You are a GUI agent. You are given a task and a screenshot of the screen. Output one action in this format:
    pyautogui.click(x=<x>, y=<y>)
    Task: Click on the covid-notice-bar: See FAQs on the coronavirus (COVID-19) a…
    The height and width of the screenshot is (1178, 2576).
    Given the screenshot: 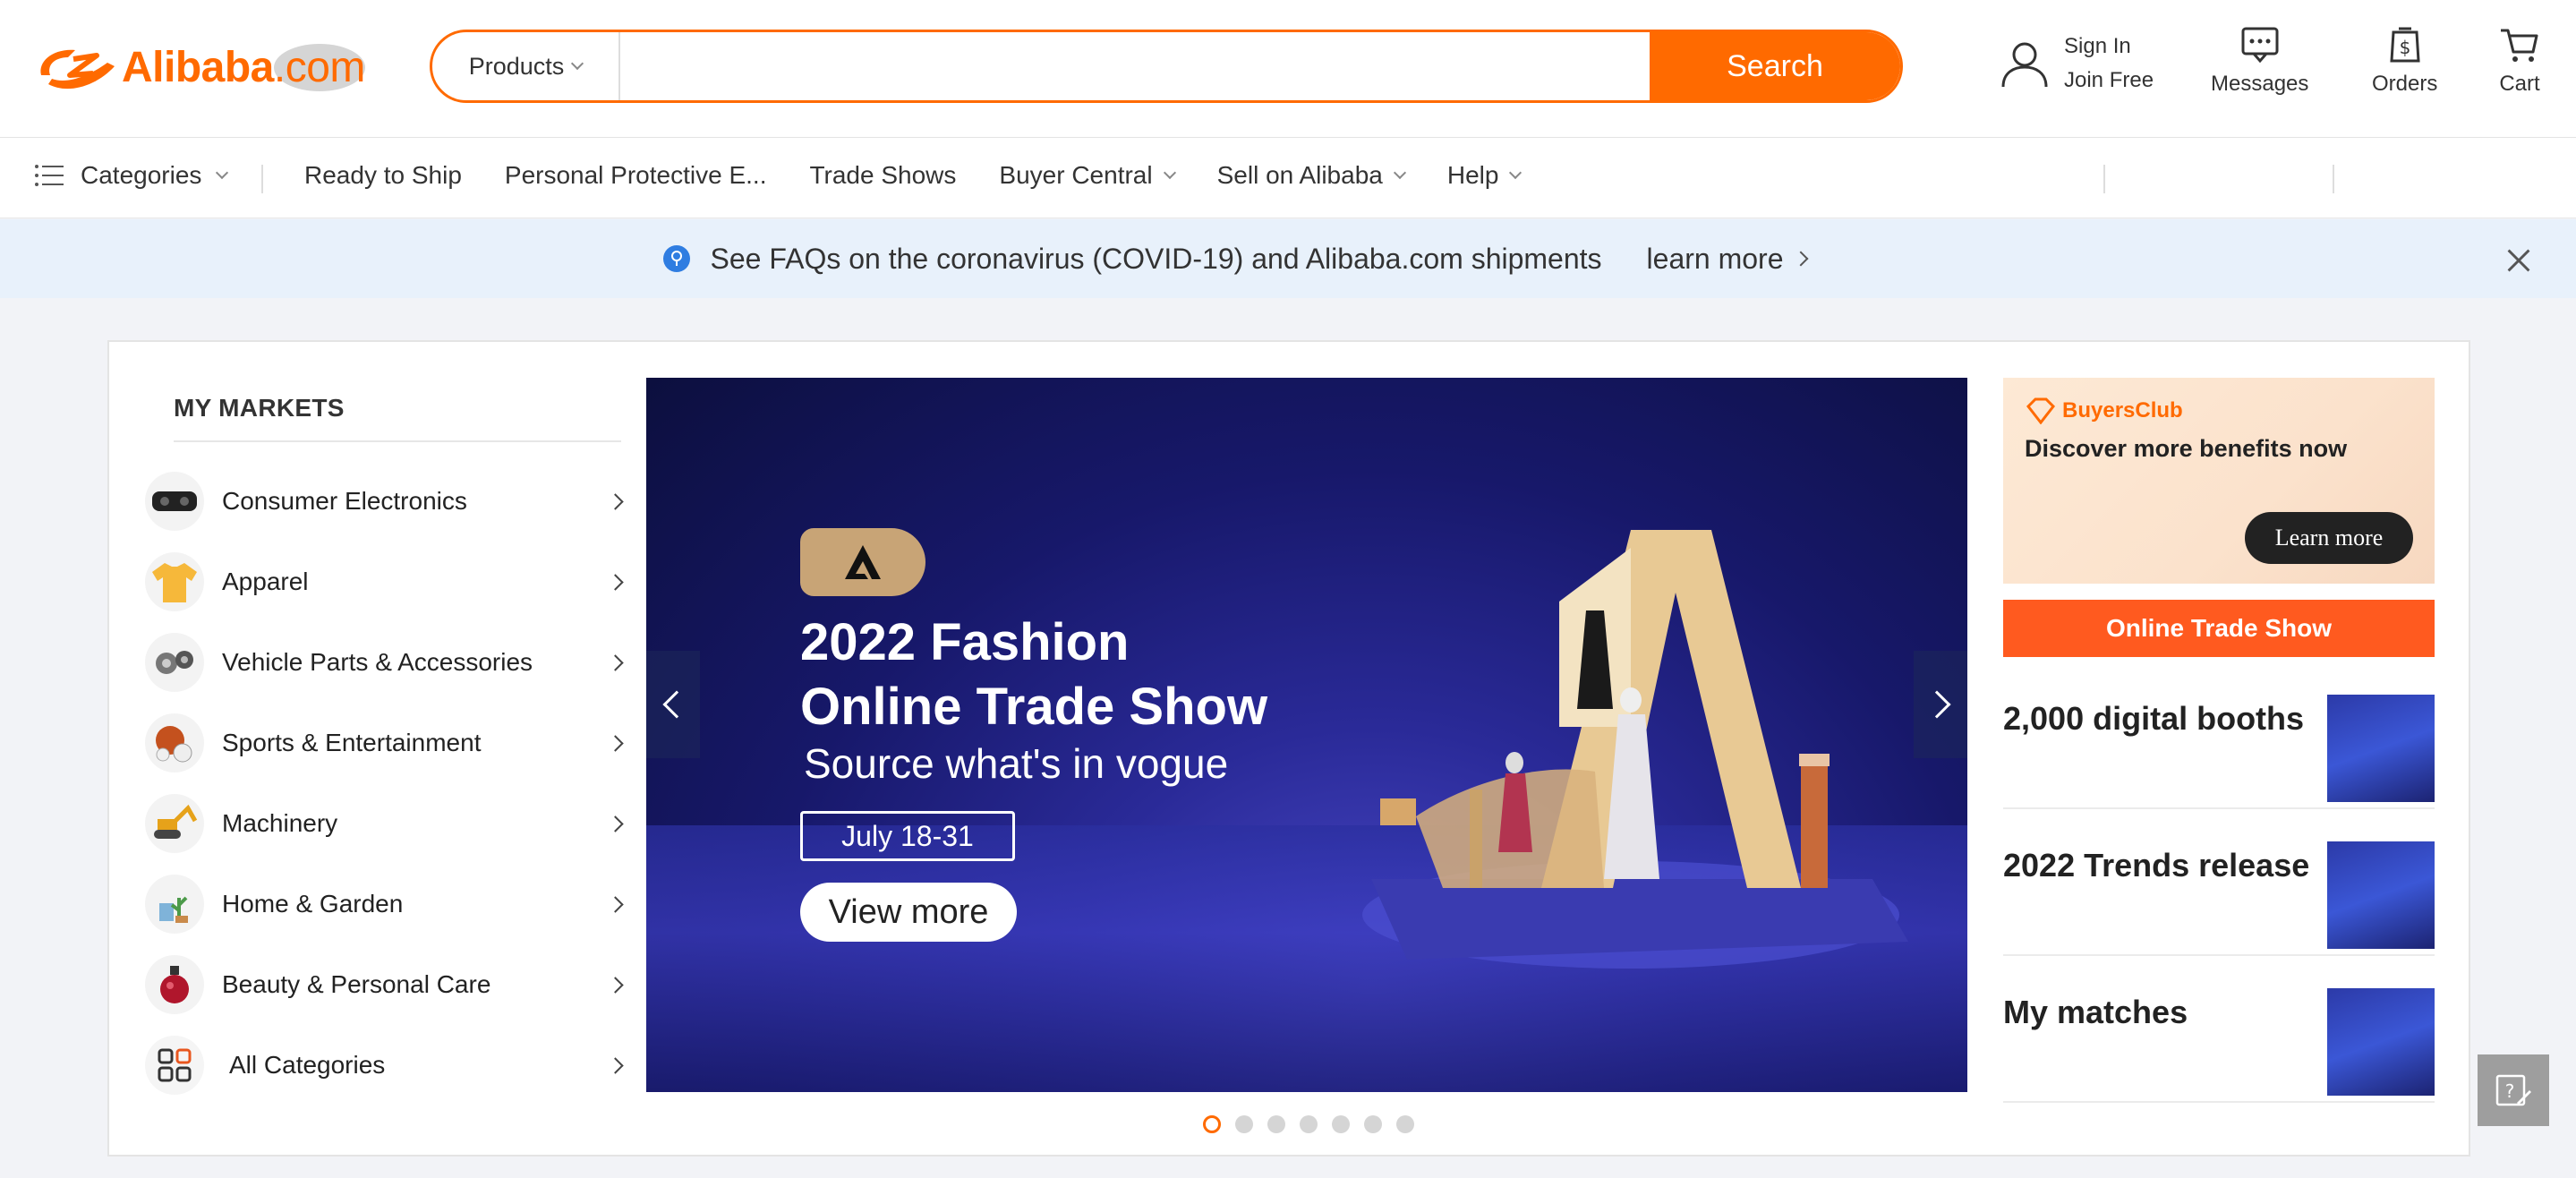 What is the action you would take?
    pyautogui.click(x=1288, y=258)
    